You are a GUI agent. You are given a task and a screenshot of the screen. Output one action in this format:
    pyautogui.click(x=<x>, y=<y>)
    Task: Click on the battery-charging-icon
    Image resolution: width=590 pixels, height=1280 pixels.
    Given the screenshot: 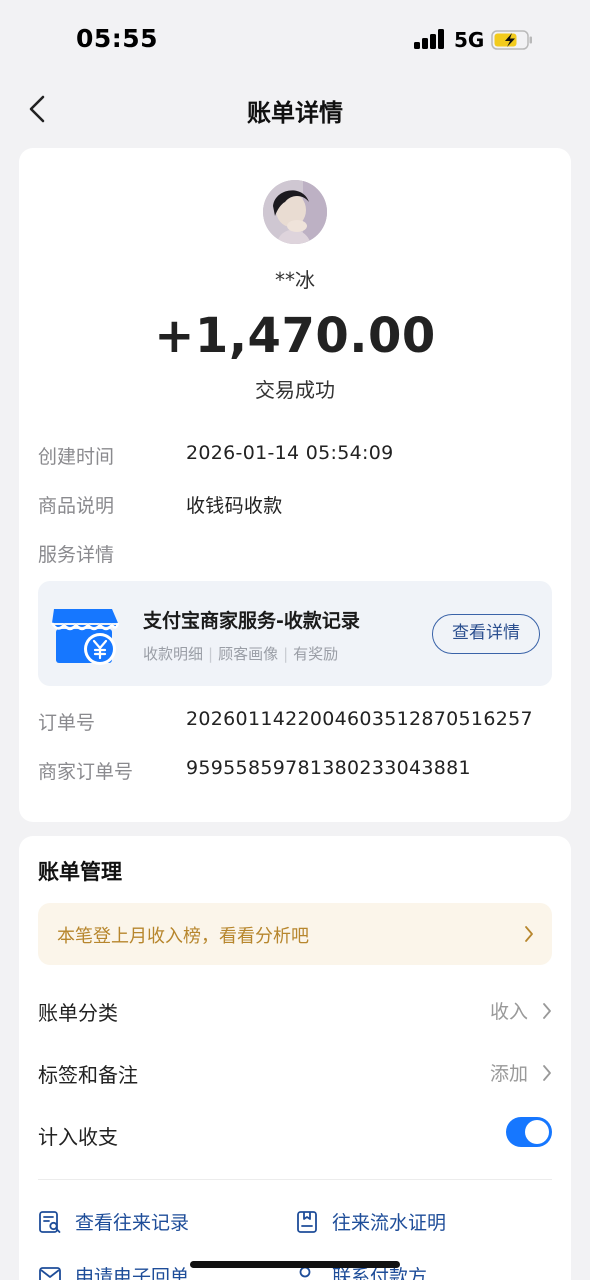 What is the action you would take?
    pyautogui.click(x=511, y=40)
    